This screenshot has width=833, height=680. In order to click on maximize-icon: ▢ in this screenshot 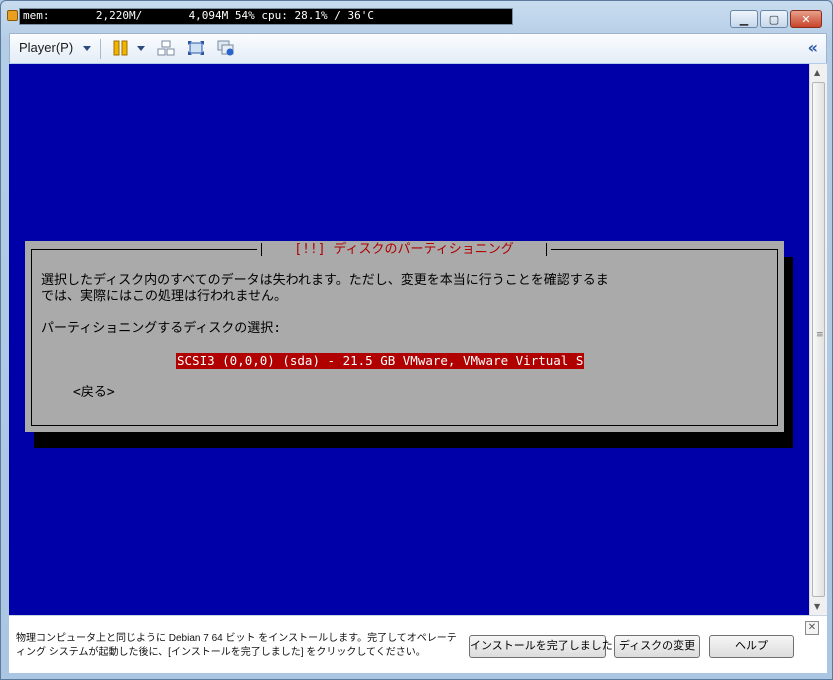, I will do `click(774, 19)`.